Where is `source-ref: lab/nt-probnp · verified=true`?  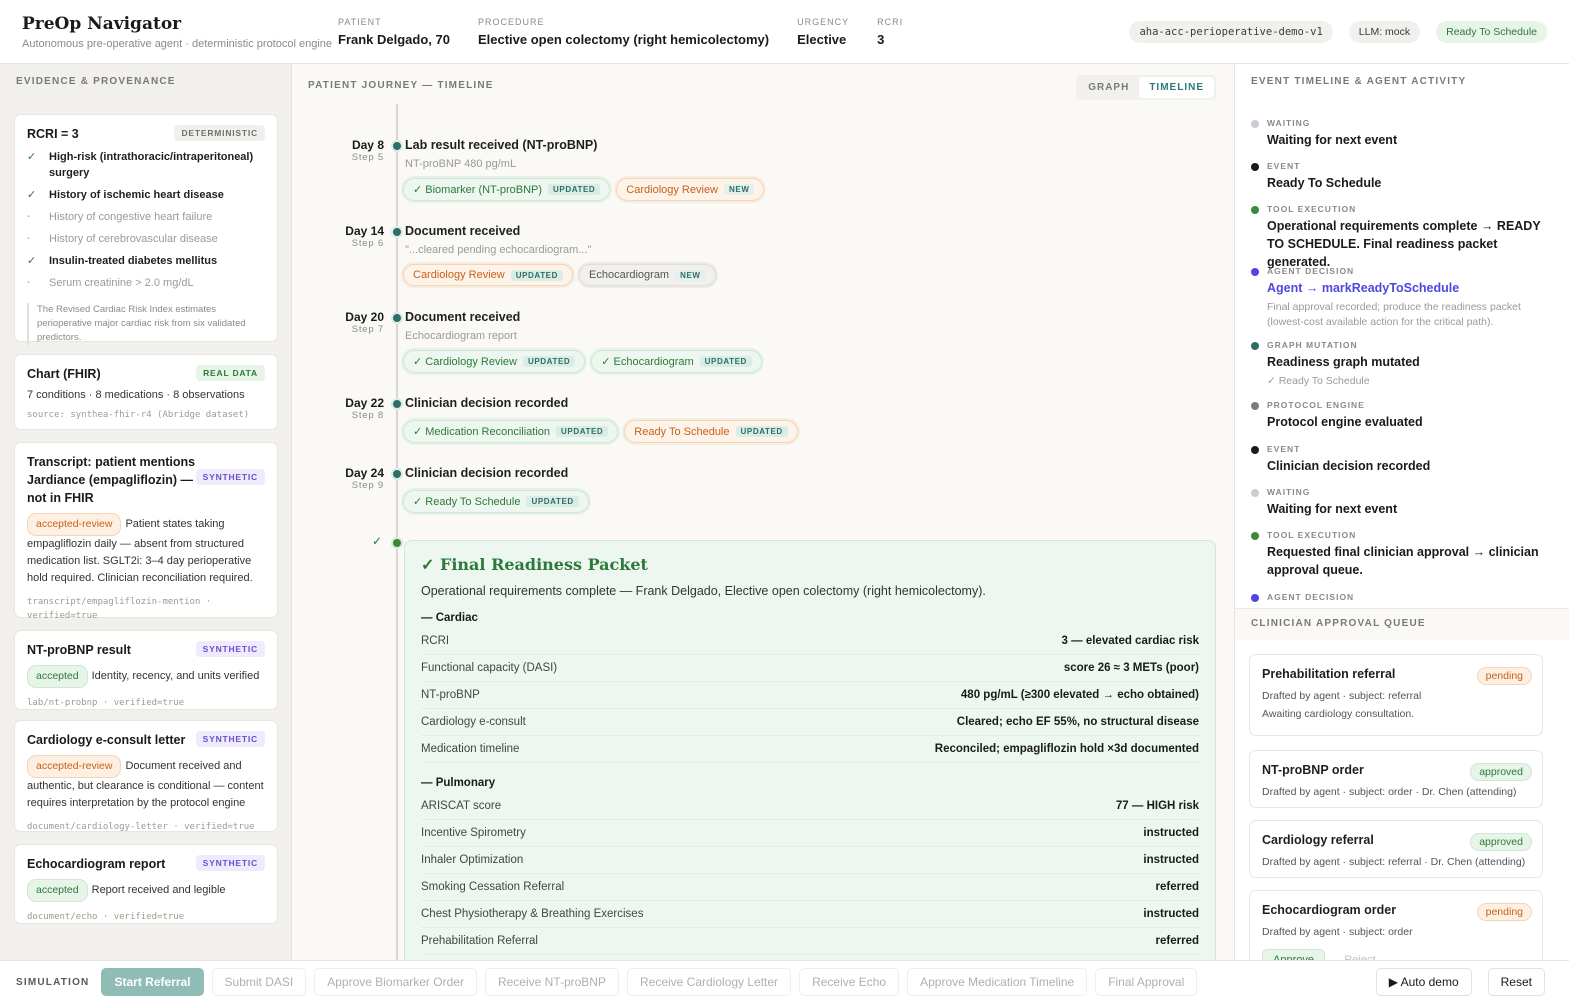 source-ref: lab/nt-probnp · verified=true is located at coordinates (106, 703).